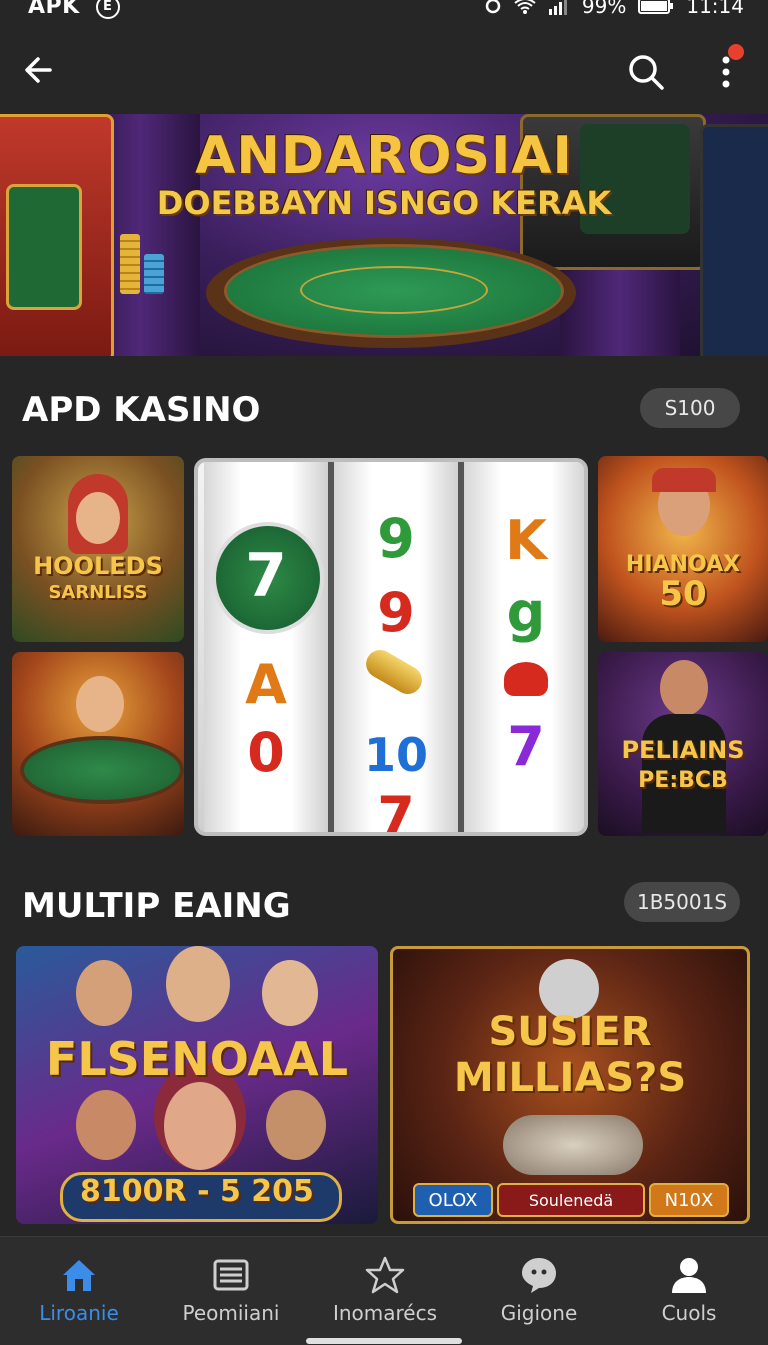  Describe the element at coordinates (384, 1341) in the screenshot. I see `home-indicator` at that location.